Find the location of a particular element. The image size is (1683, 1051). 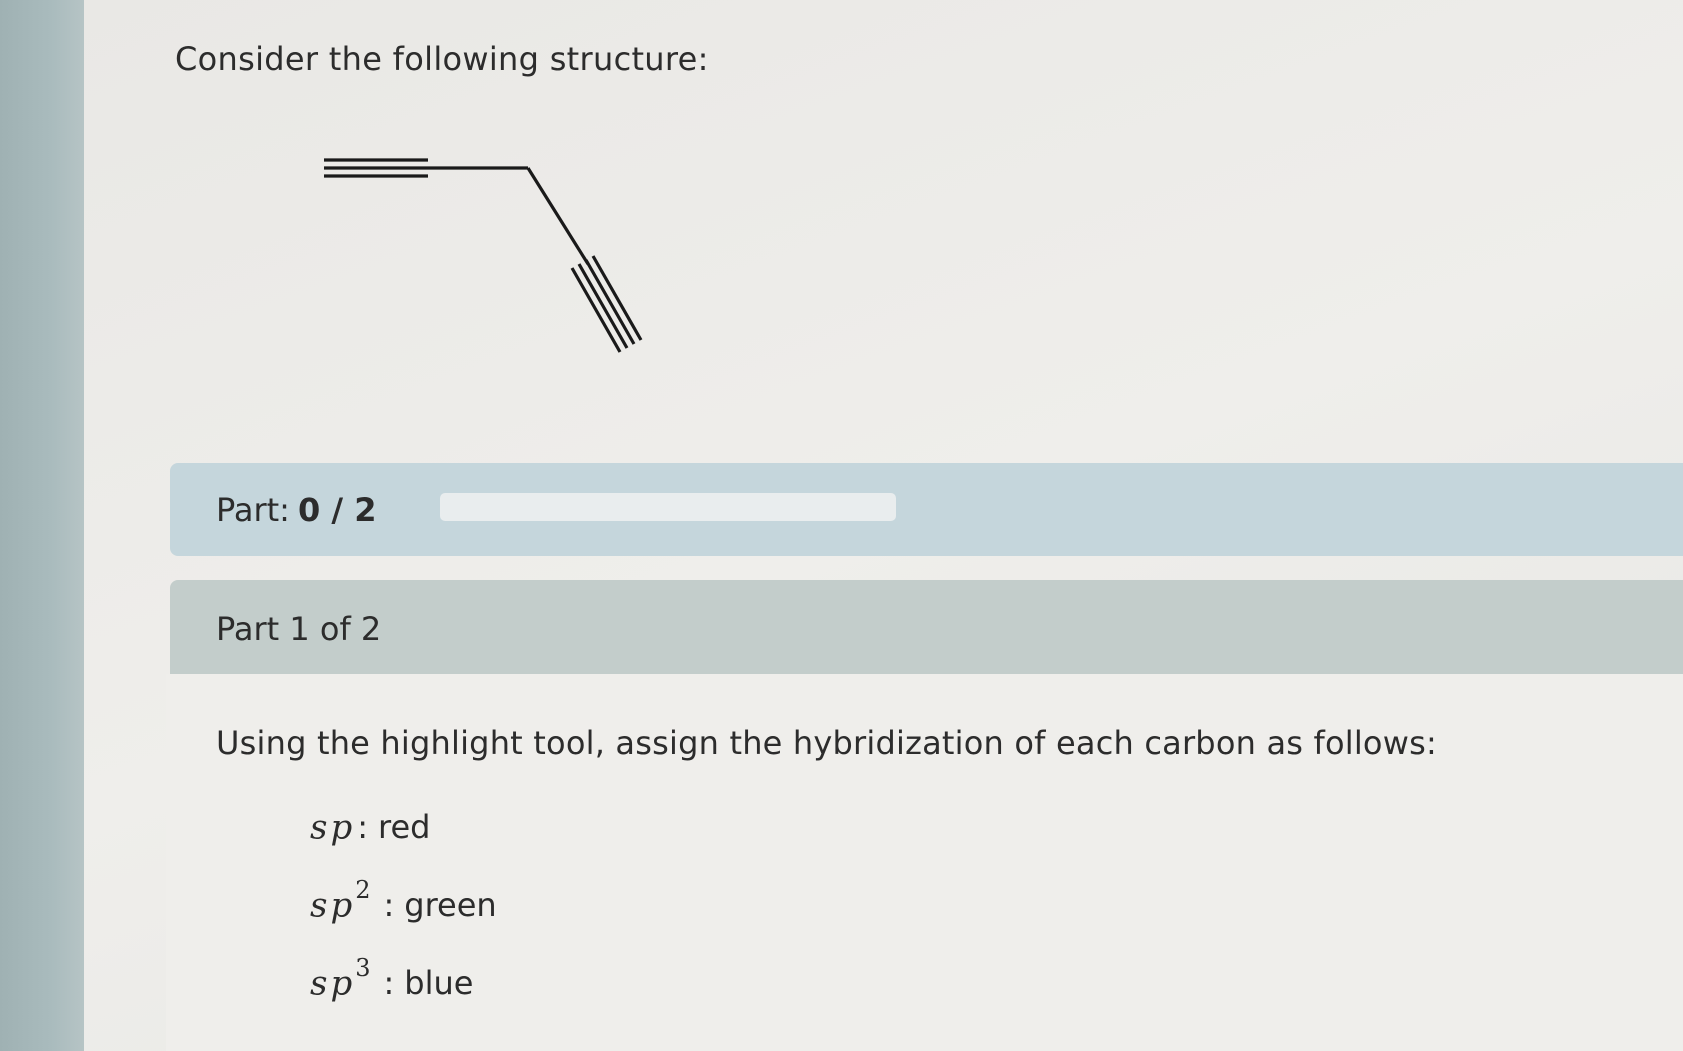

color-name-green: green is located at coordinates (450, 905).